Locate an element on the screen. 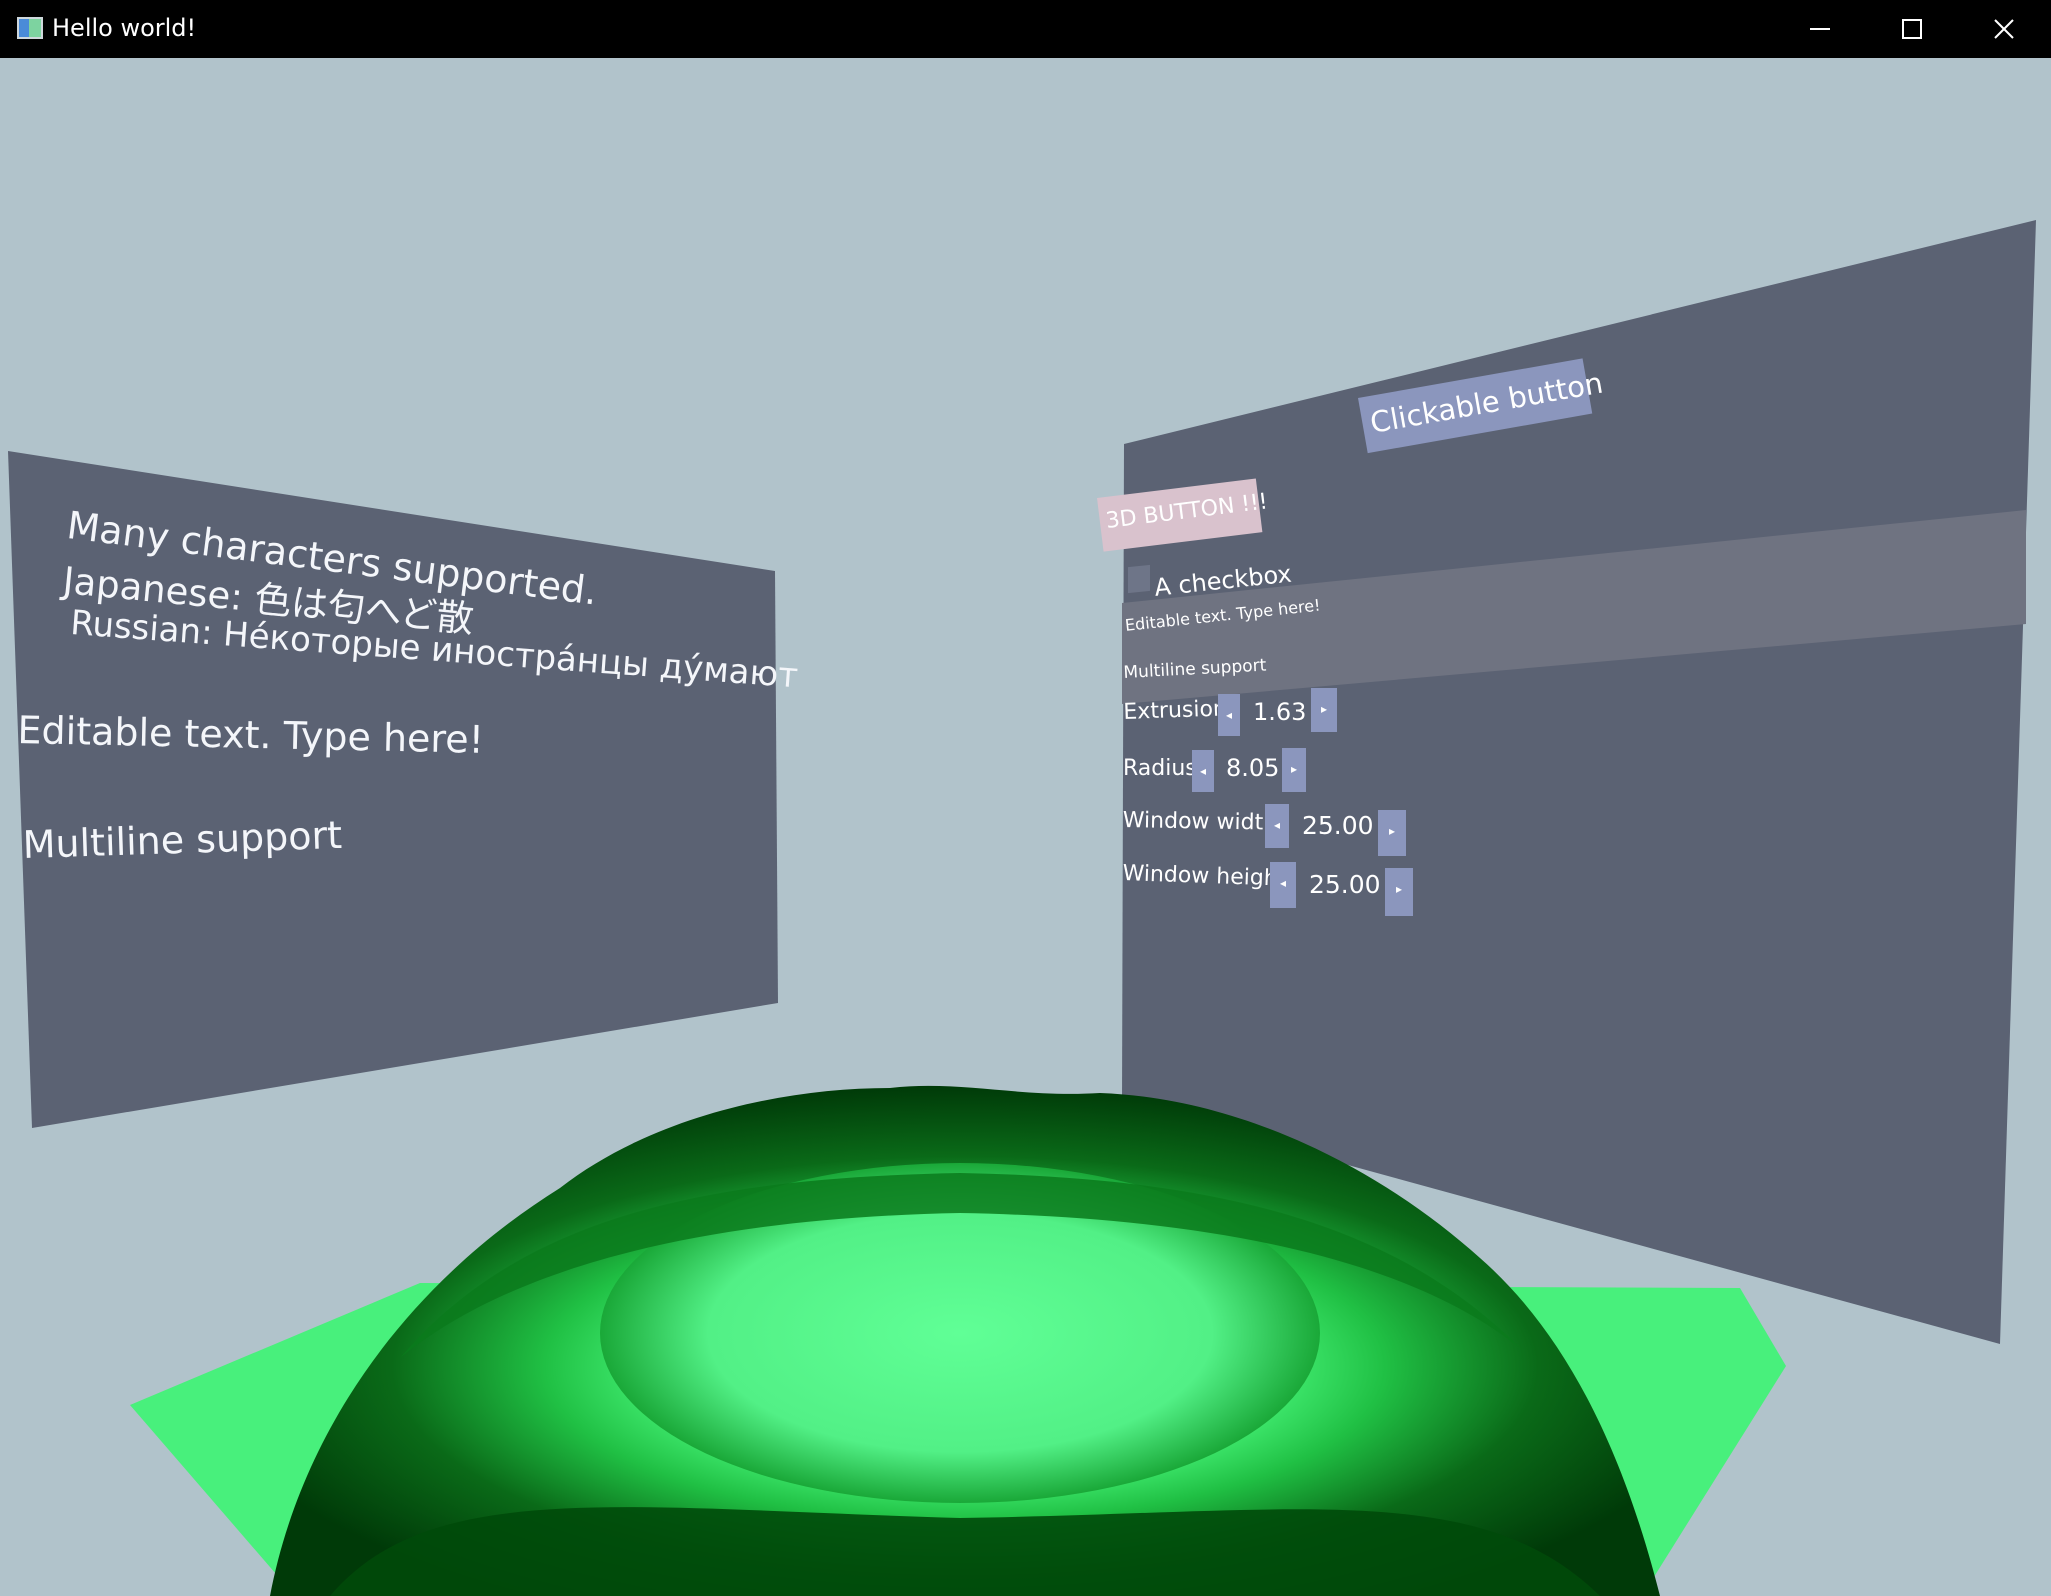 The image size is (2051, 1596). window-title: Hello world! is located at coordinates (124, 28).